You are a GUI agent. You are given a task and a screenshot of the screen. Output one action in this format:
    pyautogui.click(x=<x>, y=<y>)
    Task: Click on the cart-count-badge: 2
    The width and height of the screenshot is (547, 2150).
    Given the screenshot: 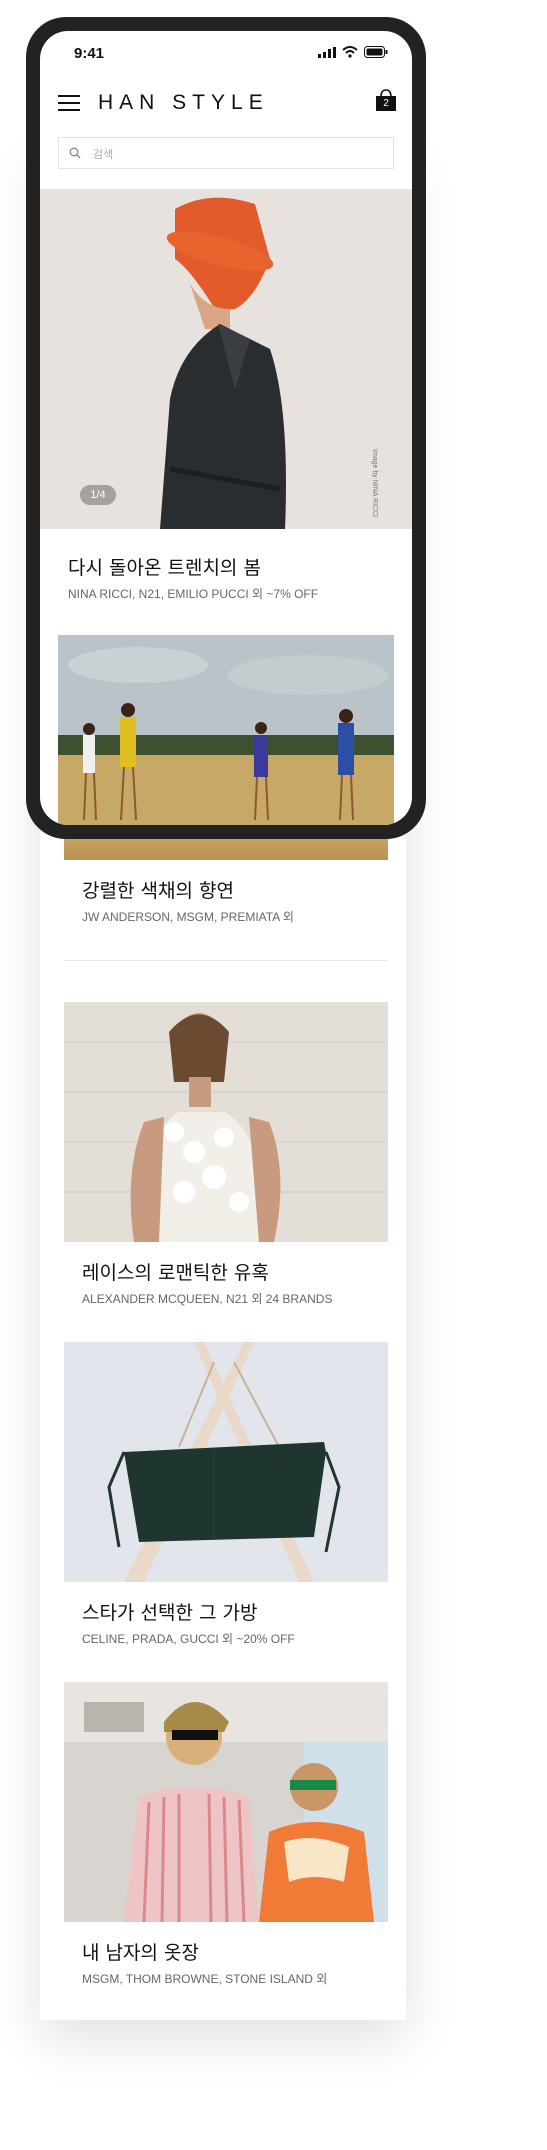 What is the action you would take?
    pyautogui.click(x=386, y=103)
    